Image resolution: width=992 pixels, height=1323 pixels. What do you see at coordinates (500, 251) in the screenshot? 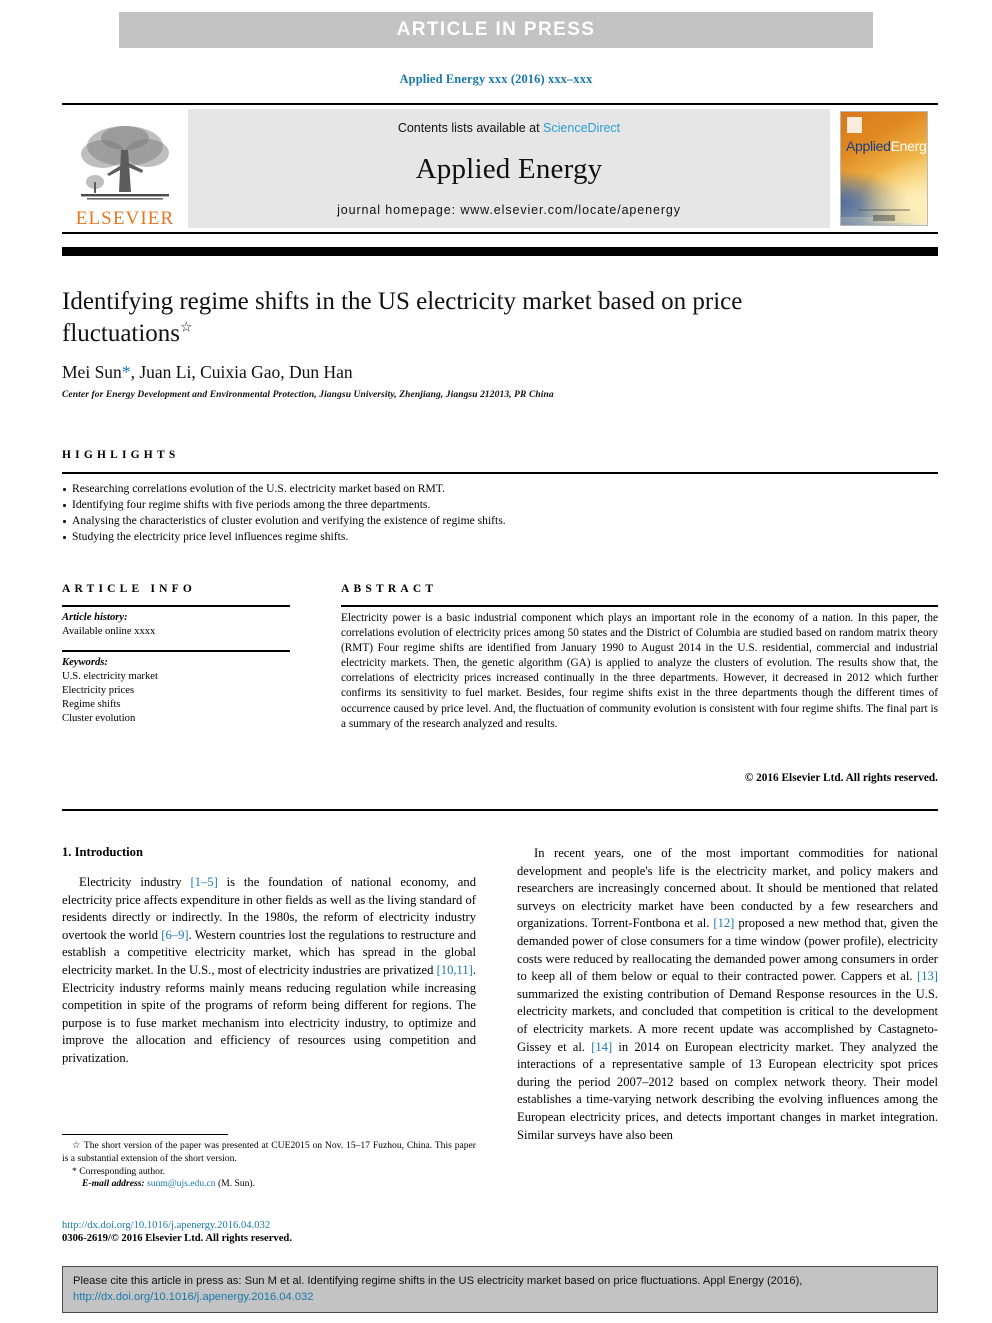
I see `masthead-bottom-bar` at bounding box center [500, 251].